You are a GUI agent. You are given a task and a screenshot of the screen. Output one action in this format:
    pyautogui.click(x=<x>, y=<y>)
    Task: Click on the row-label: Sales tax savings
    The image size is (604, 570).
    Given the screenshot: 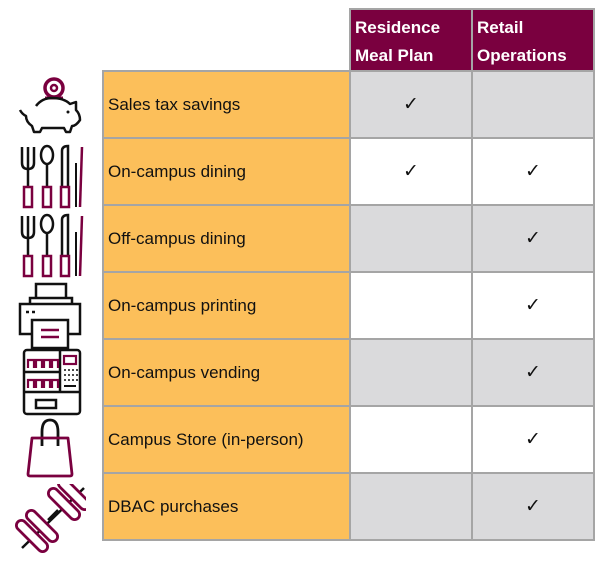 What is the action you would take?
    pyautogui.click(x=226, y=104)
    